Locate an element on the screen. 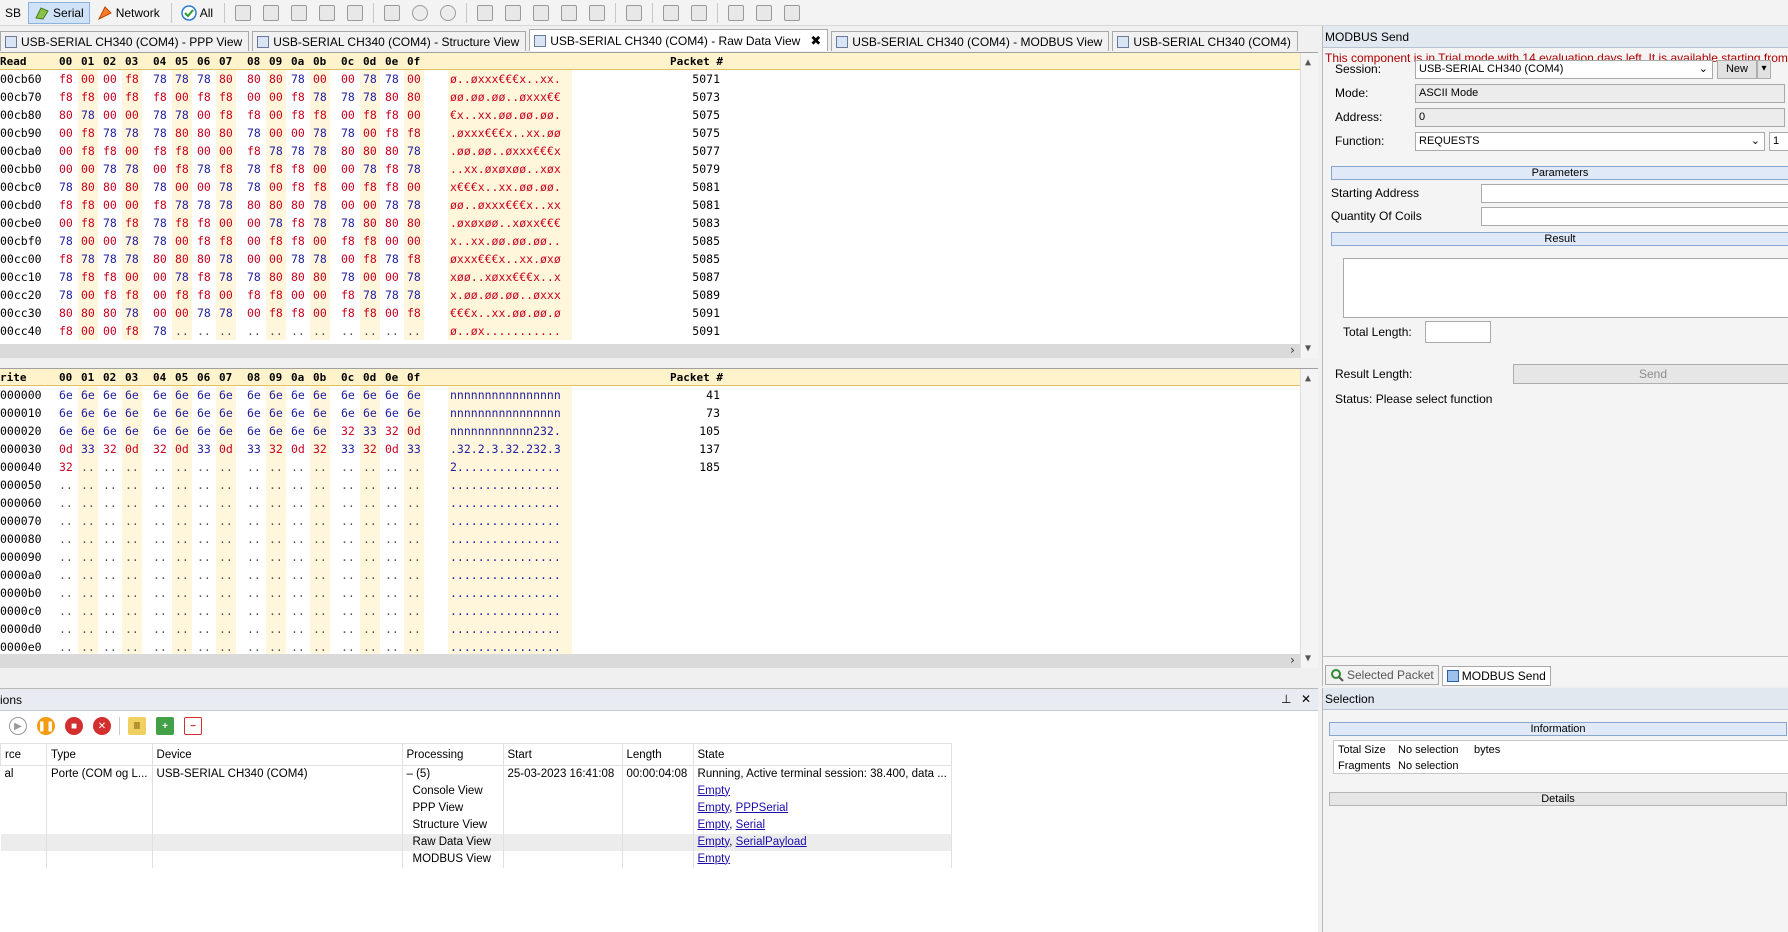  stop-icon: ■ is located at coordinates (74, 726).